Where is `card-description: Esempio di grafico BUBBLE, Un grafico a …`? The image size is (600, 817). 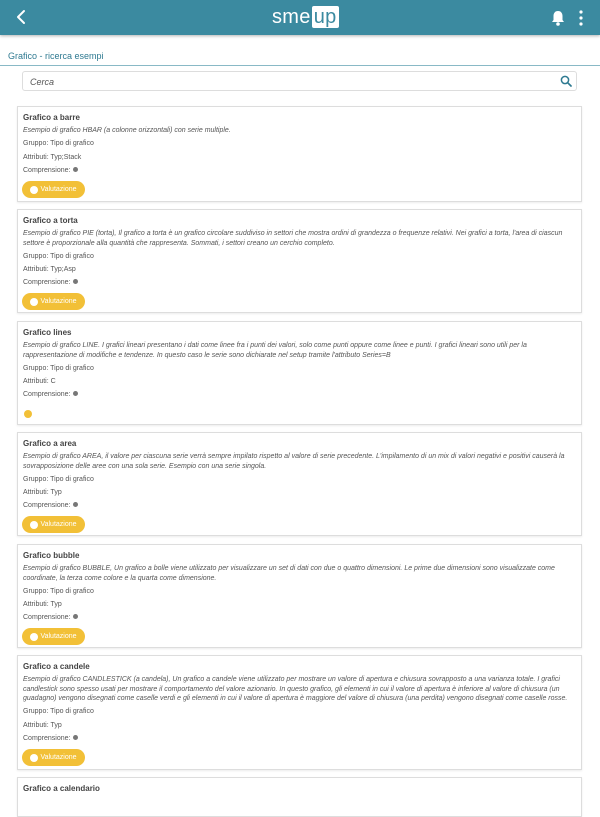 card-description: Esempio di grafico BUBBLE, Un grafico a … is located at coordinates (289, 573).